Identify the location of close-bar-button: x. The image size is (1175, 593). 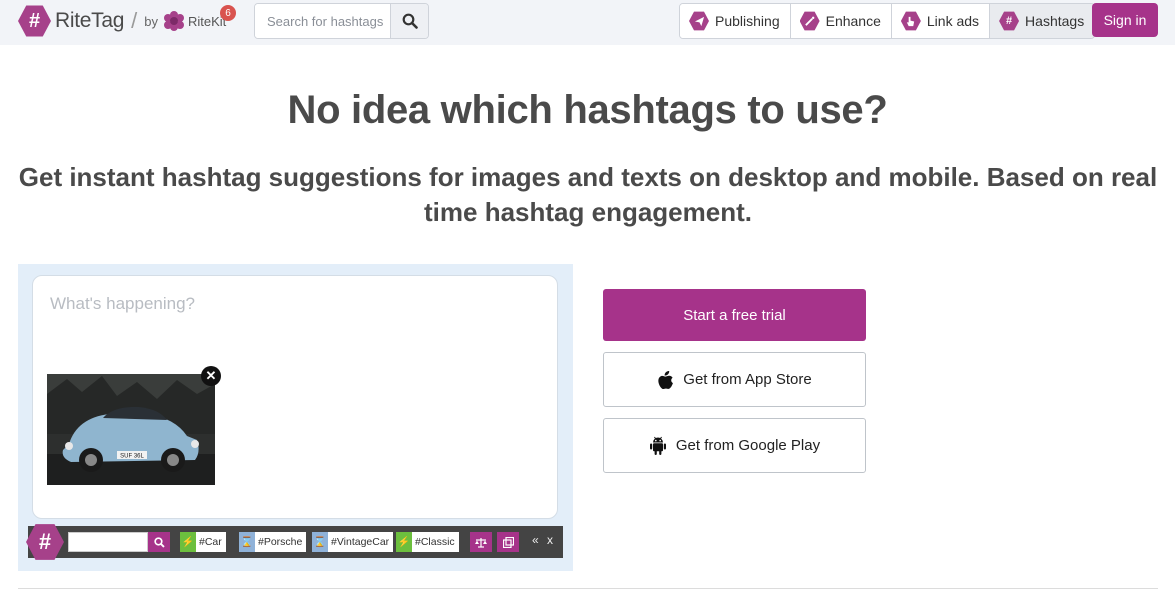
(550, 540).